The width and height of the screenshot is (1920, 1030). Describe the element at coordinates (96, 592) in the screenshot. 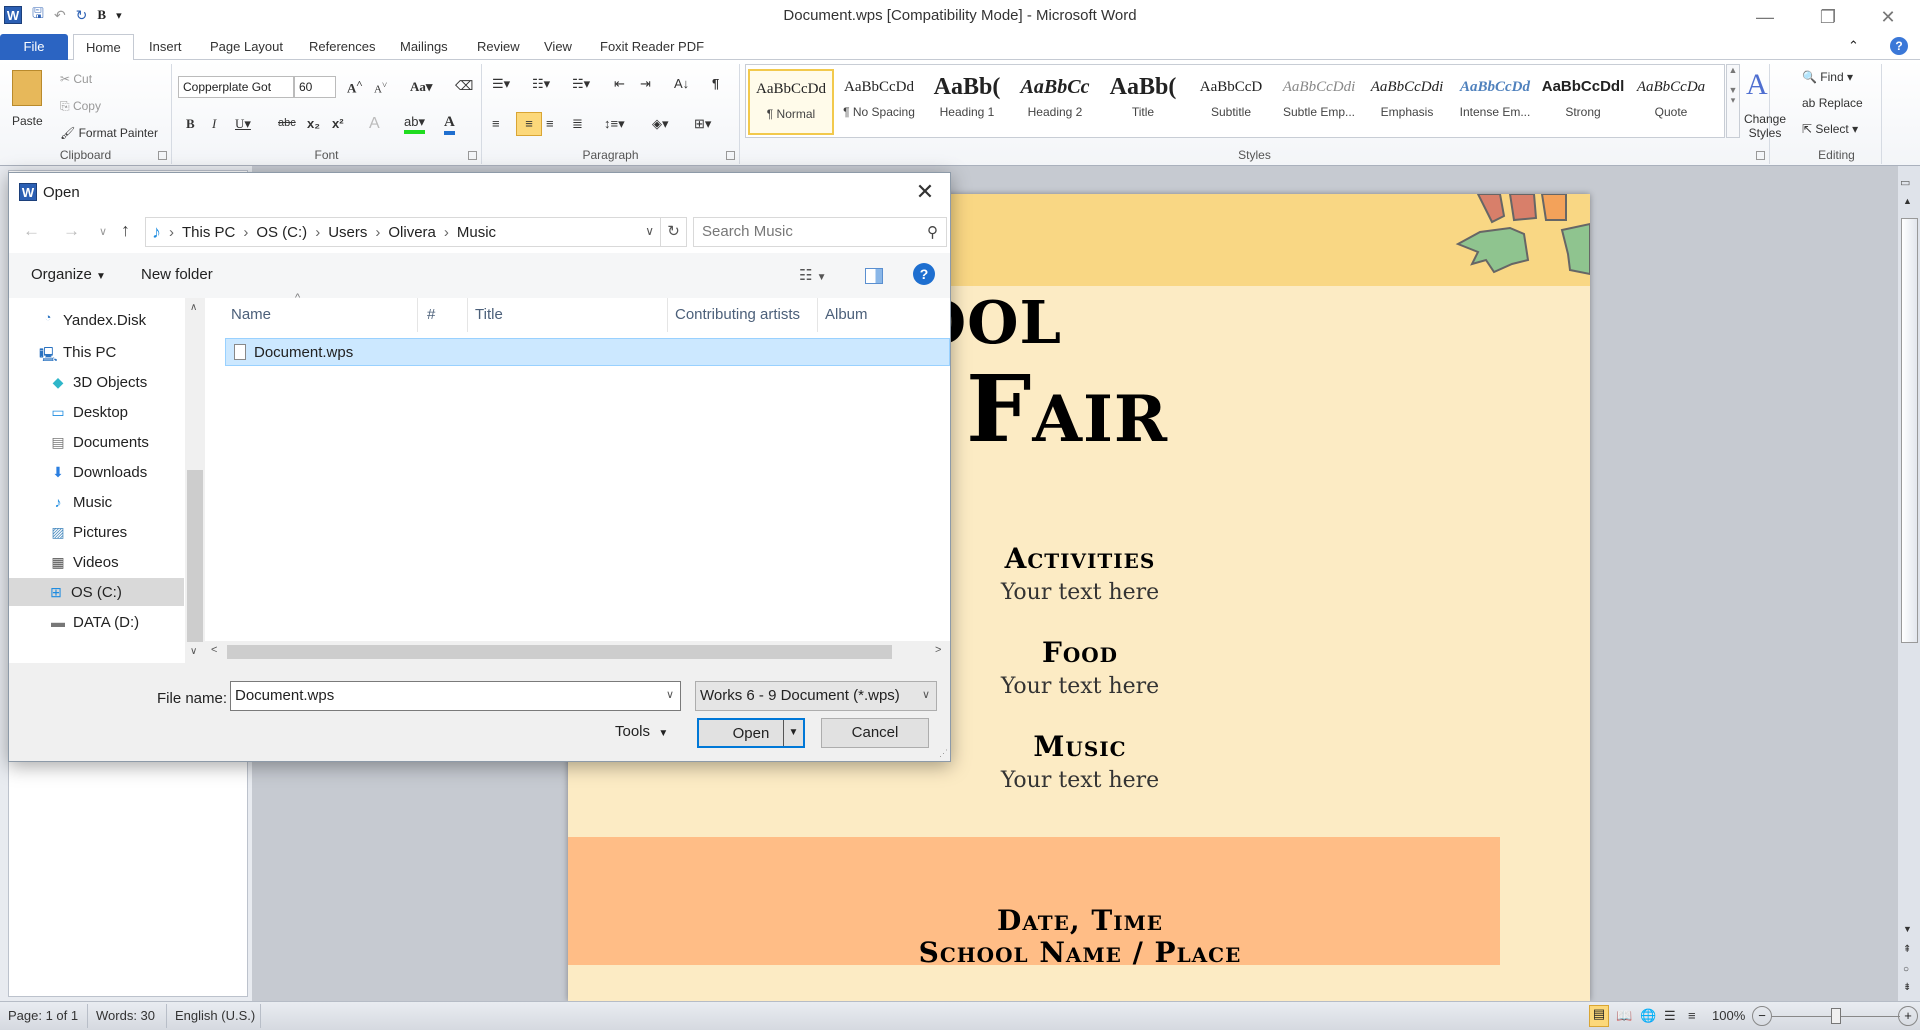

I see `nav-item-os-c: ⊞ OS (C:)` at that location.